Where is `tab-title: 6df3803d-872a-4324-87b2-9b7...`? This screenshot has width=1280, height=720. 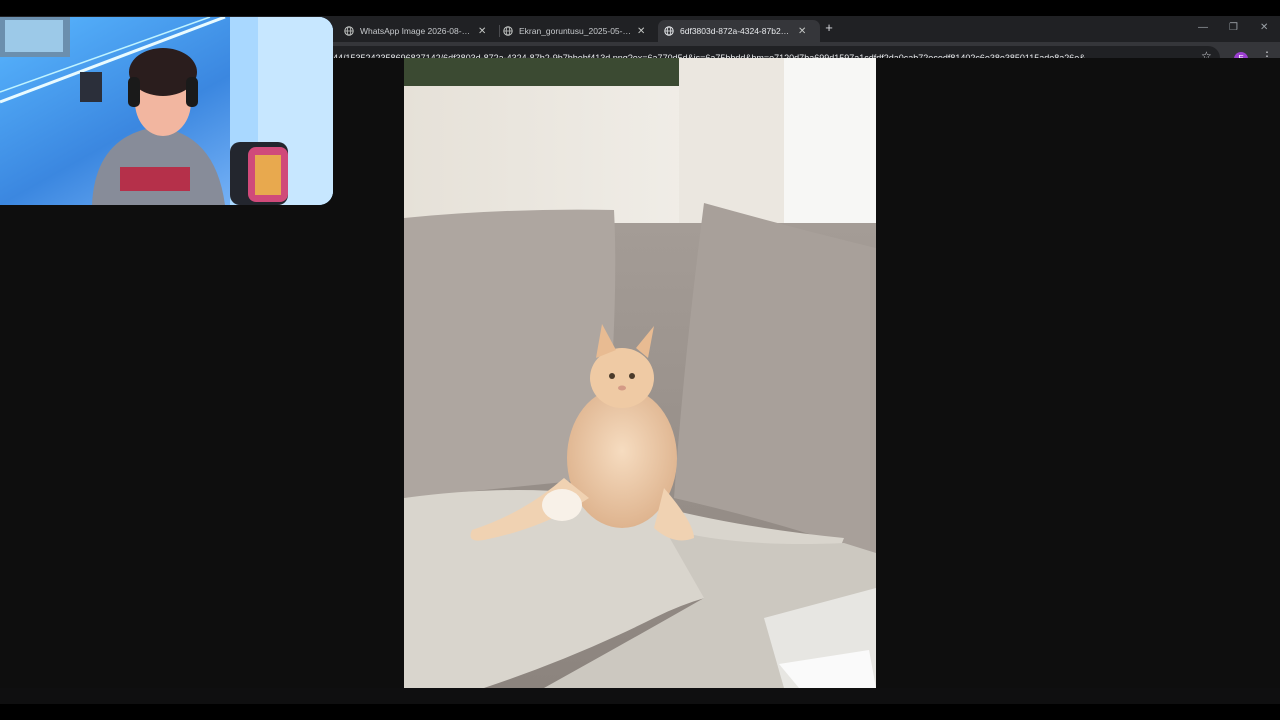 tab-title: 6df3803d-872a-4324-87b2-9b7... is located at coordinates (736, 31).